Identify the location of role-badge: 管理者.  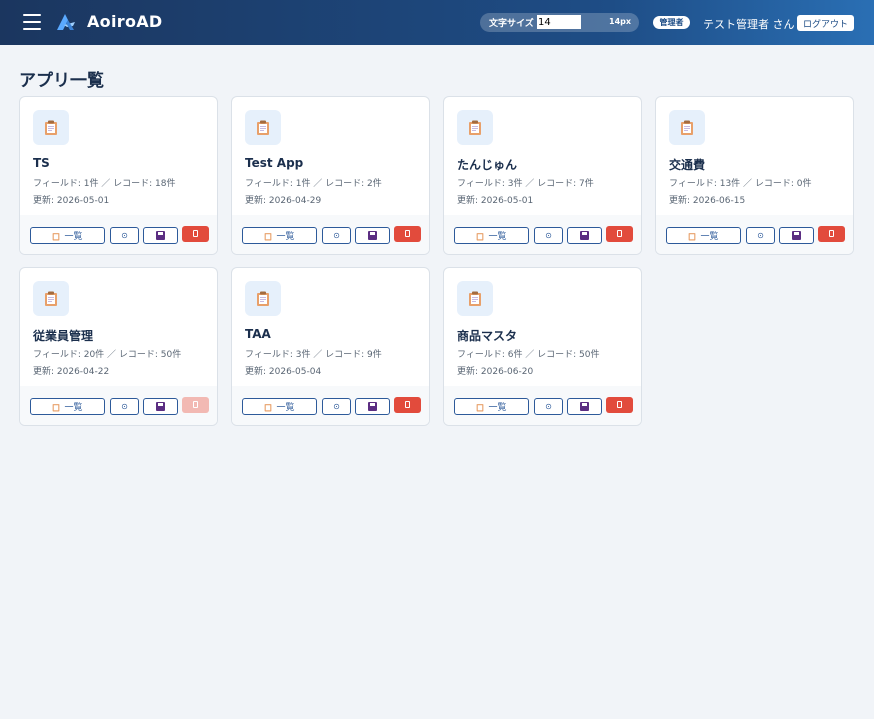
(671, 22).